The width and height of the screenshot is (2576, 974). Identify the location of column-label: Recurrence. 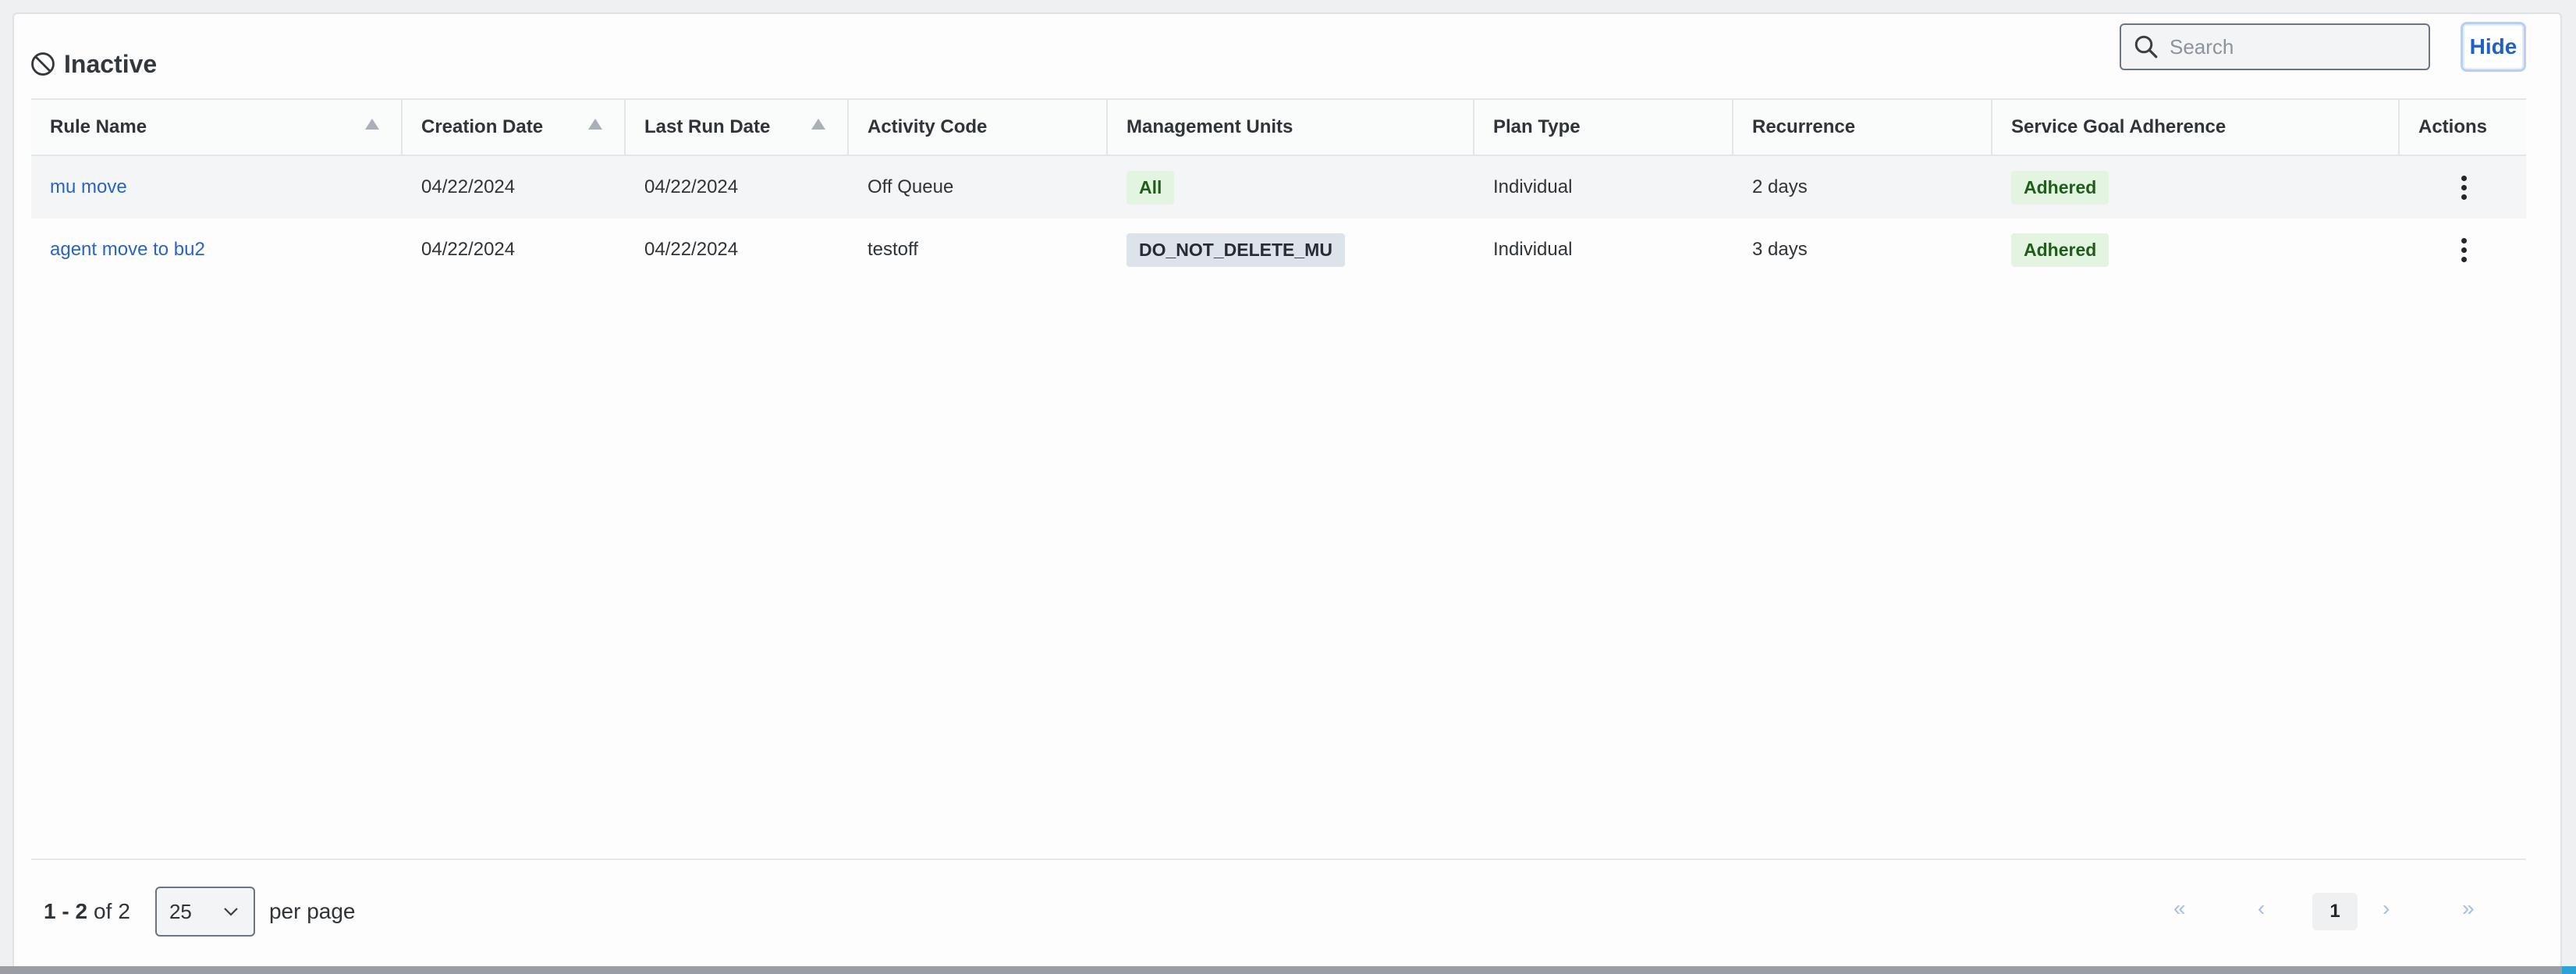
(1804, 126).